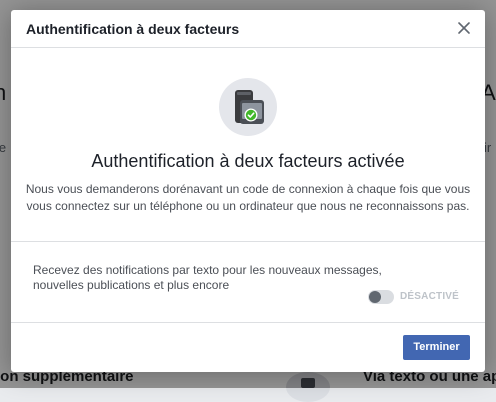 Image resolution: width=496 pixels, height=402 pixels. Describe the element at coordinates (133, 29) in the screenshot. I see `dialog-title: Authentification à deux facteurs` at that location.